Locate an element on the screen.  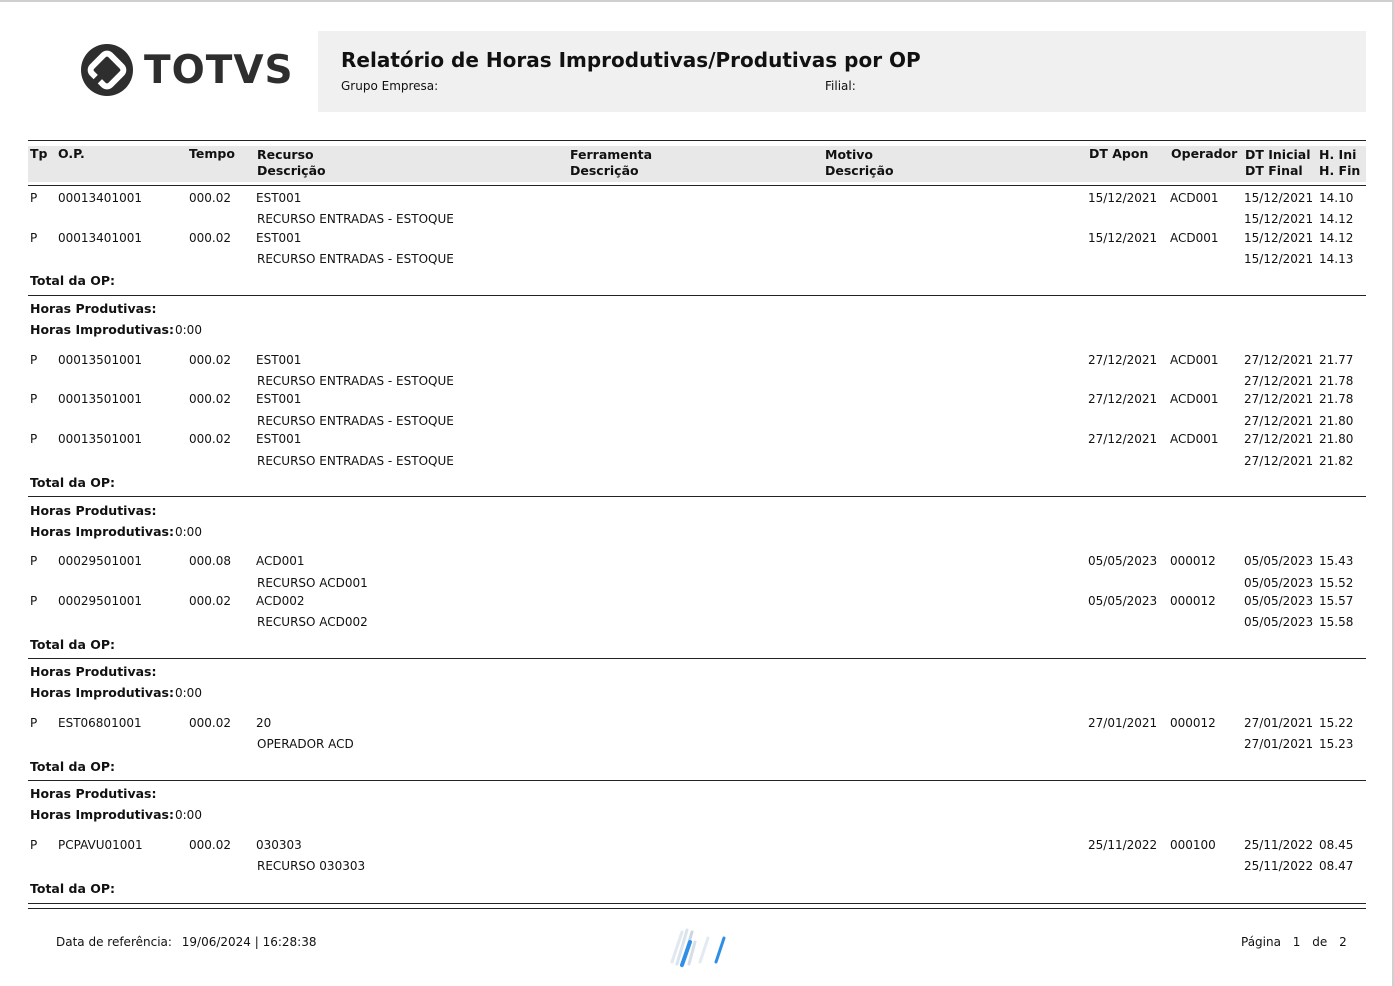
cell-dt-inicial: 15/12/2021 is located at coordinates (1279, 198).